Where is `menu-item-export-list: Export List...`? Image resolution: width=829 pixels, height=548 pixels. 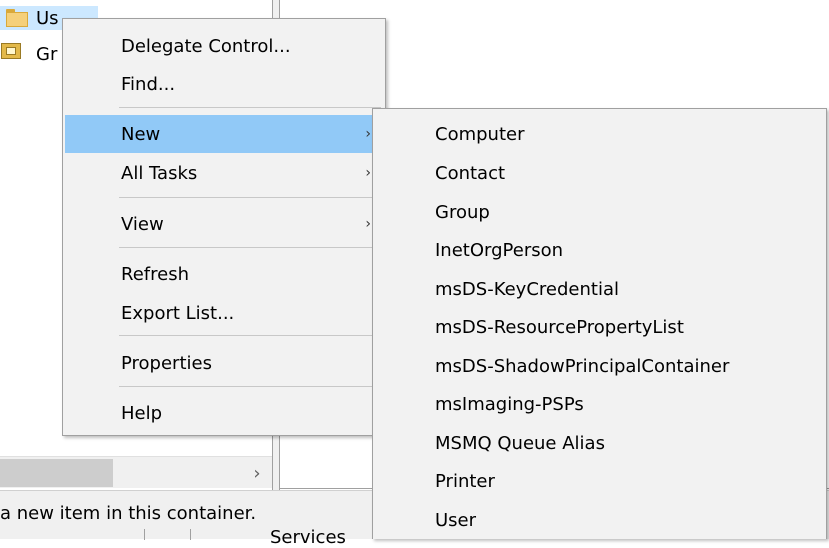 menu-item-export-list: Export List... is located at coordinates (224, 313).